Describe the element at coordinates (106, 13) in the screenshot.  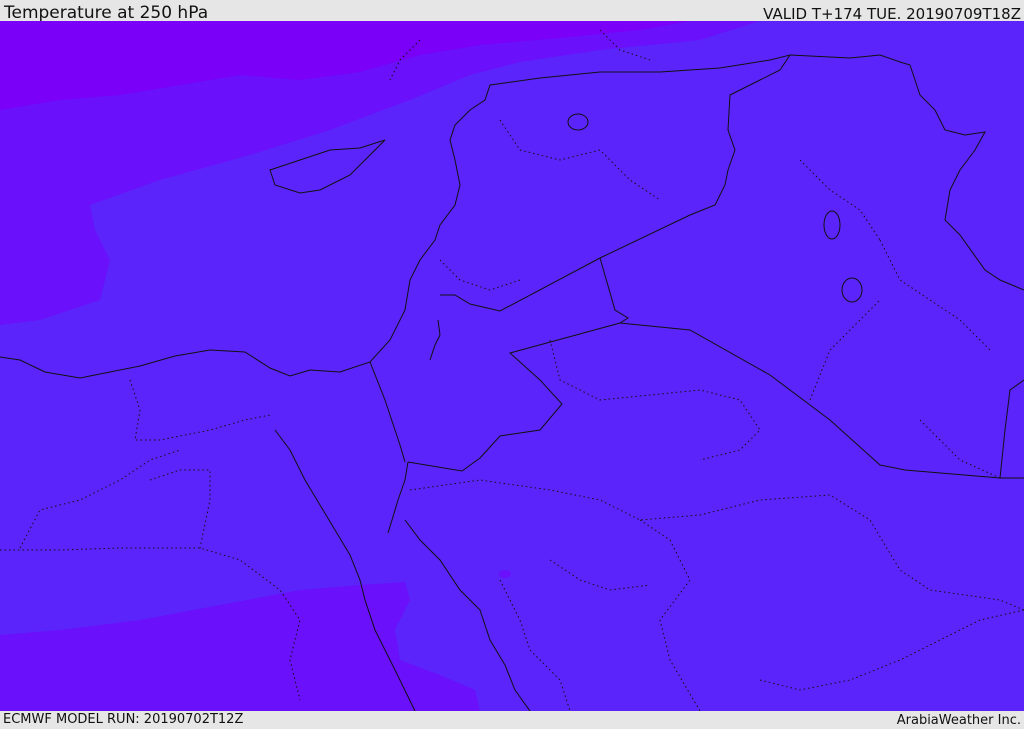
I see `map-title: Temperature at 250 hPa` at that location.